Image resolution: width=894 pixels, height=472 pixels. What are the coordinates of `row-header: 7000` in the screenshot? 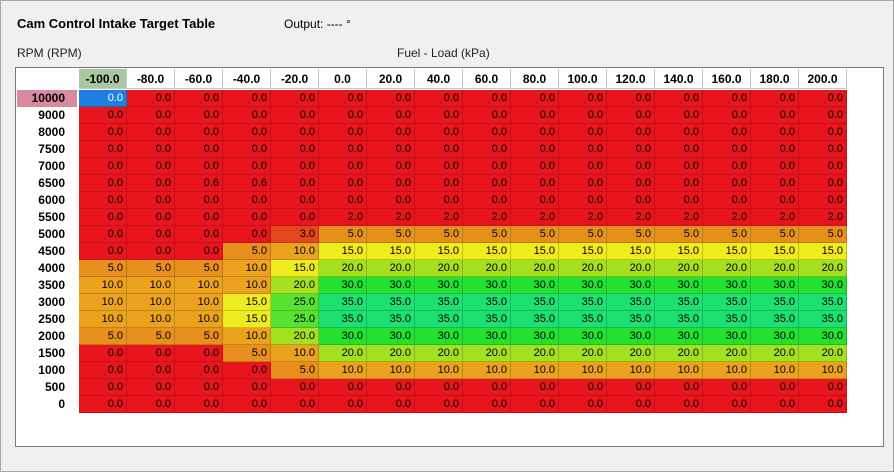 It's located at (47, 166).